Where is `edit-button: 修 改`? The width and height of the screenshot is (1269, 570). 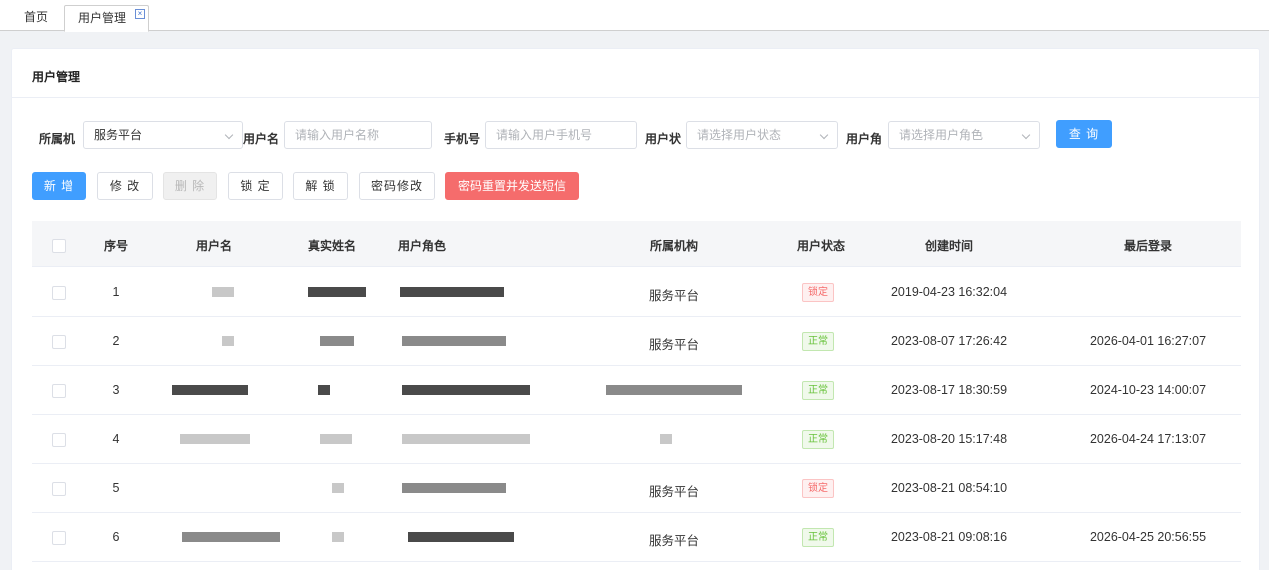 edit-button: 修 改 is located at coordinates (125, 186).